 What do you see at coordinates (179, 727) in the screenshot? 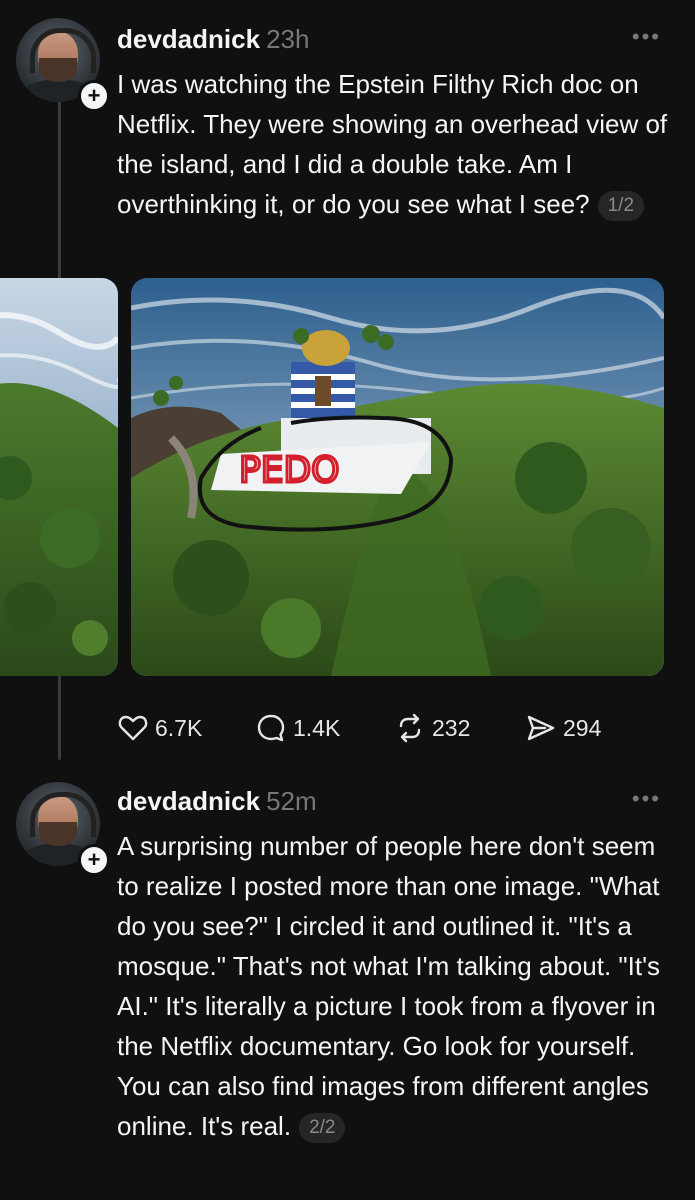
I see `like-count: 6.7K` at bounding box center [179, 727].